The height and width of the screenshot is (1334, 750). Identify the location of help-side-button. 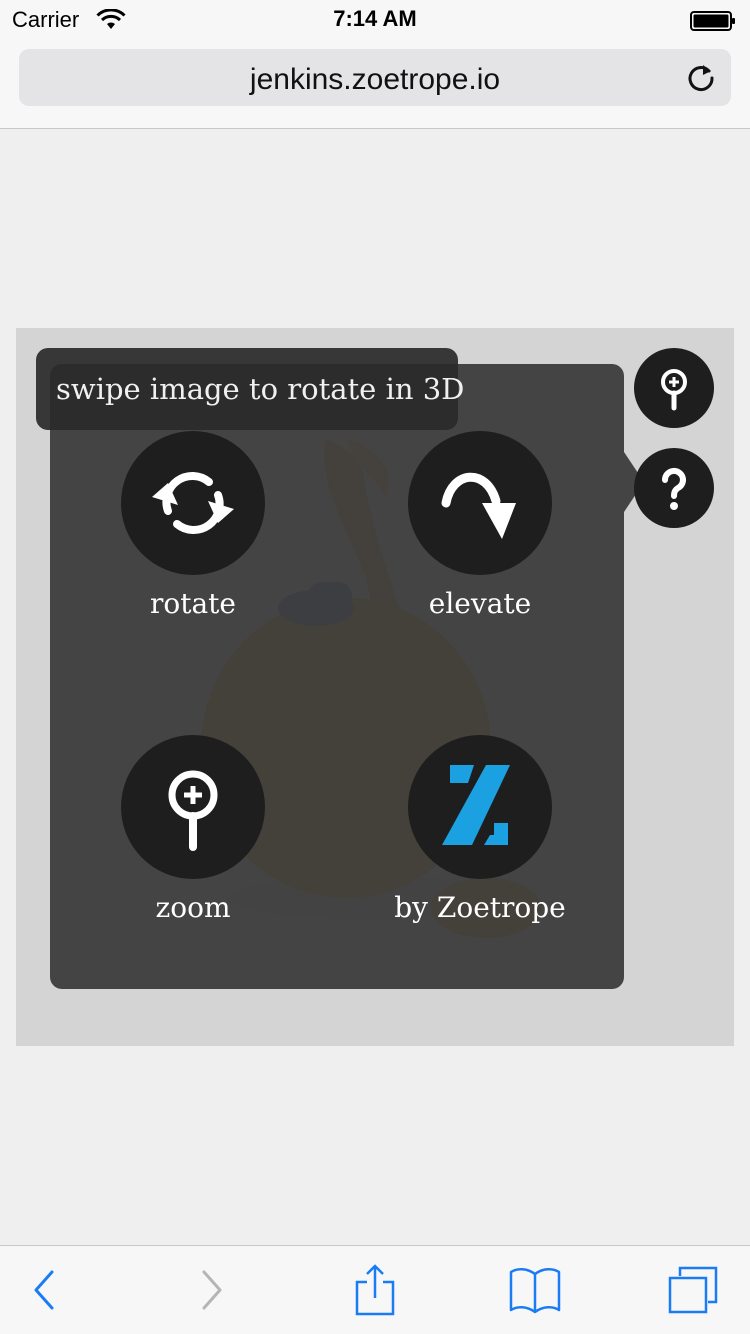
(674, 488).